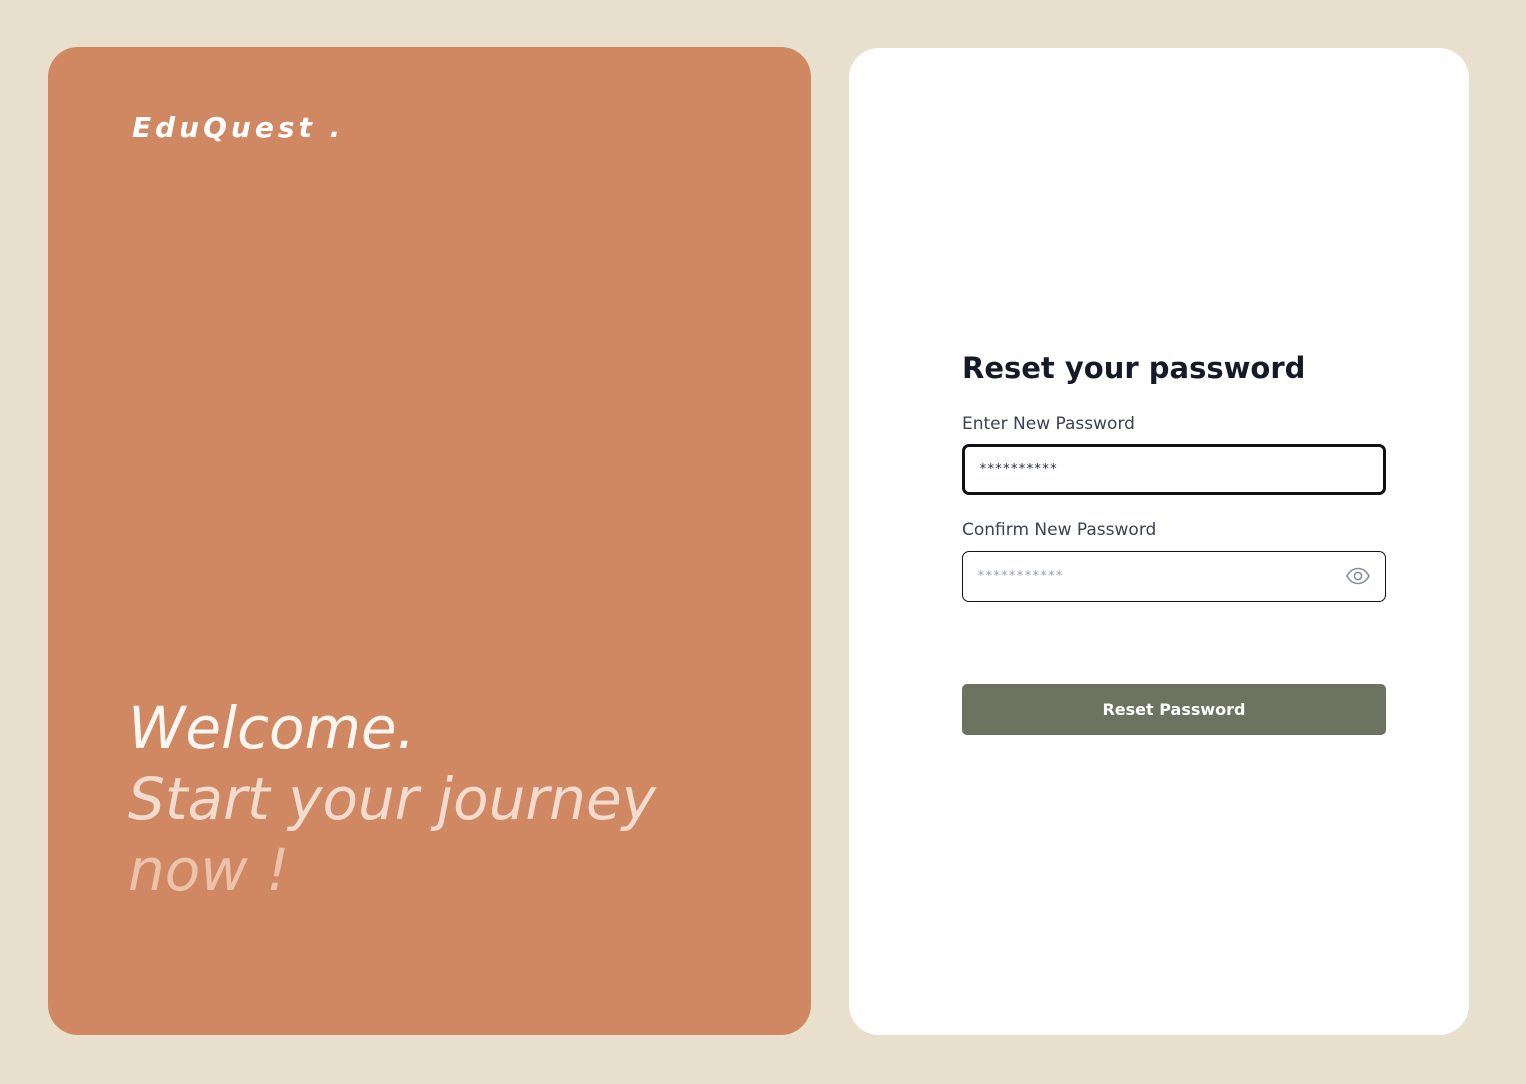  I want to click on tagline-line-1: Welcome., so click(272, 728).